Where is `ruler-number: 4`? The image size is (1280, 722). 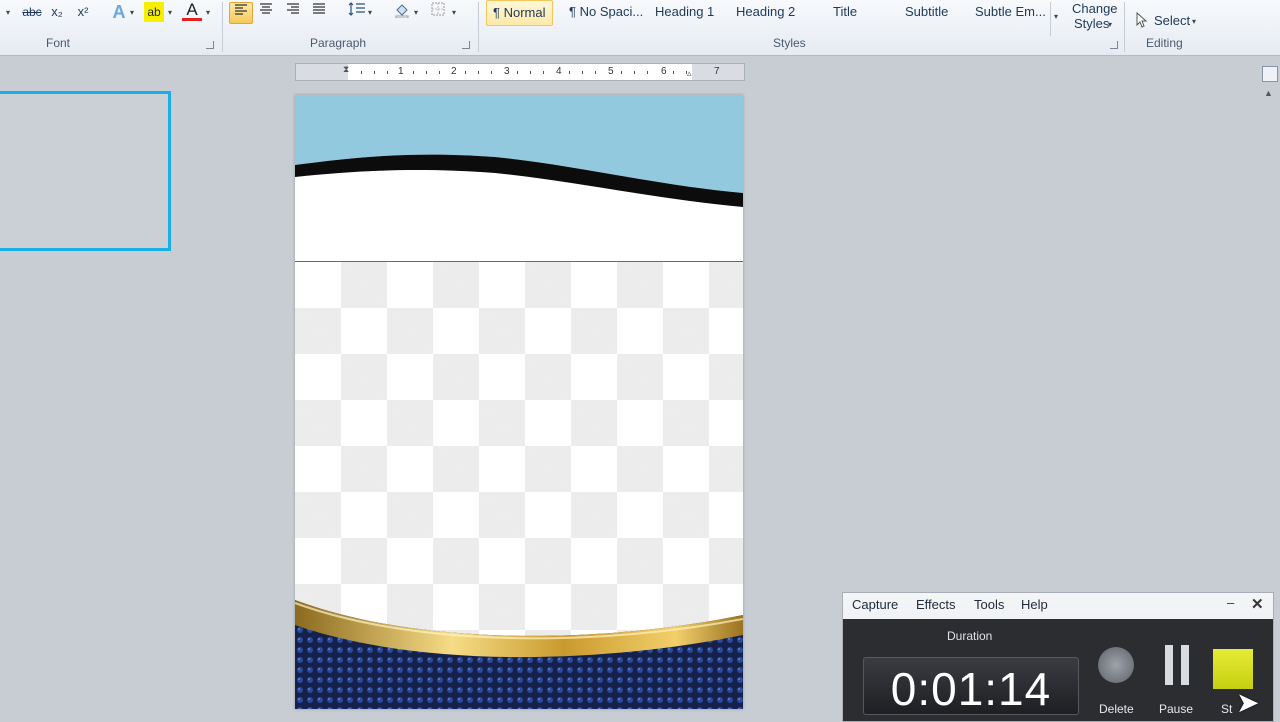 ruler-number: 4 is located at coordinates (559, 71).